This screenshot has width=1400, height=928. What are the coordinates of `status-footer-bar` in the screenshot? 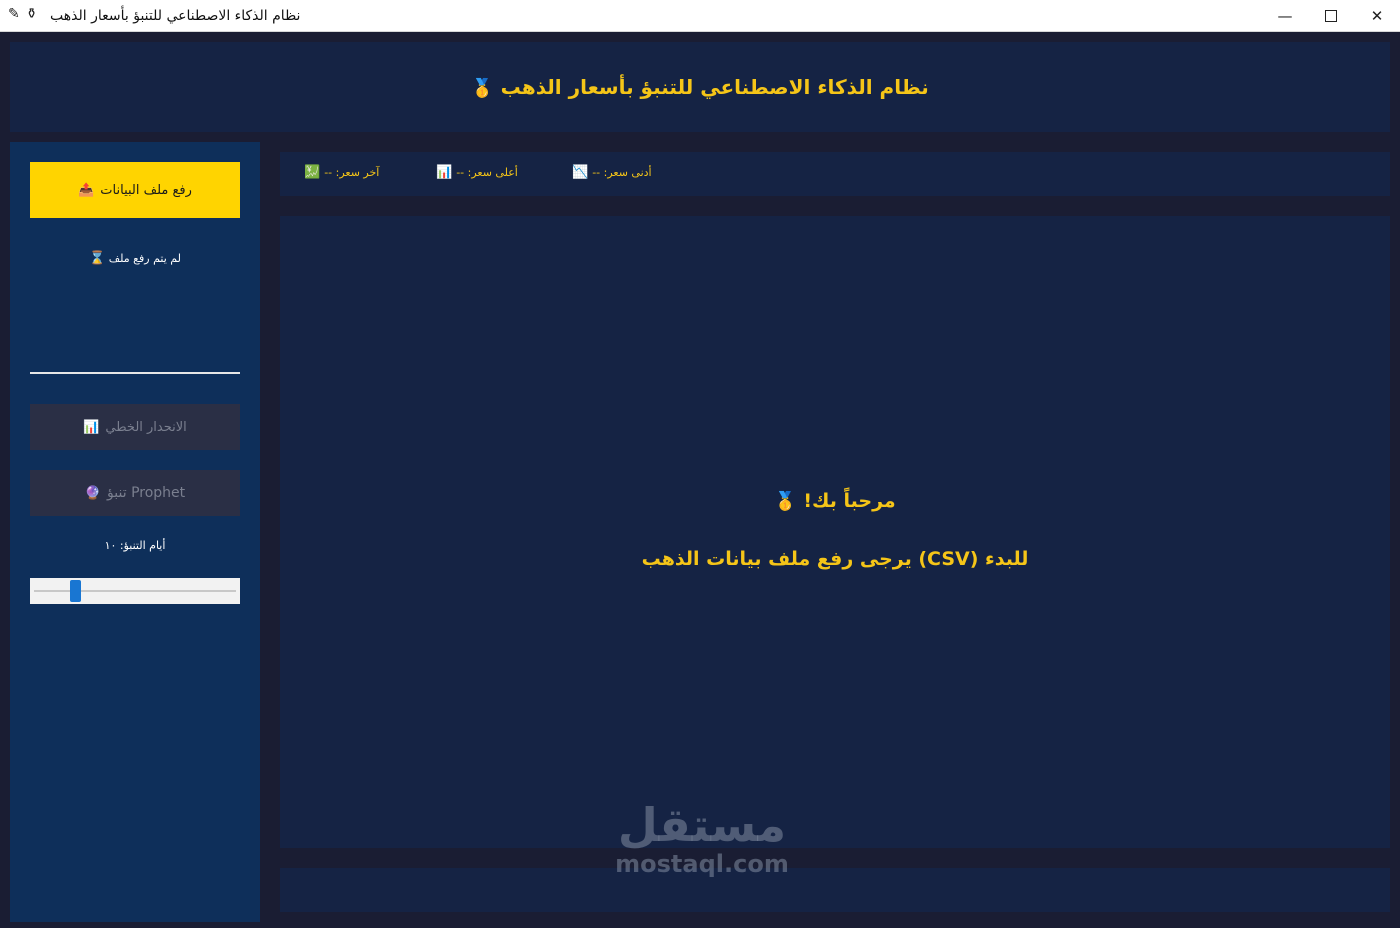 It's located at (835, 890).